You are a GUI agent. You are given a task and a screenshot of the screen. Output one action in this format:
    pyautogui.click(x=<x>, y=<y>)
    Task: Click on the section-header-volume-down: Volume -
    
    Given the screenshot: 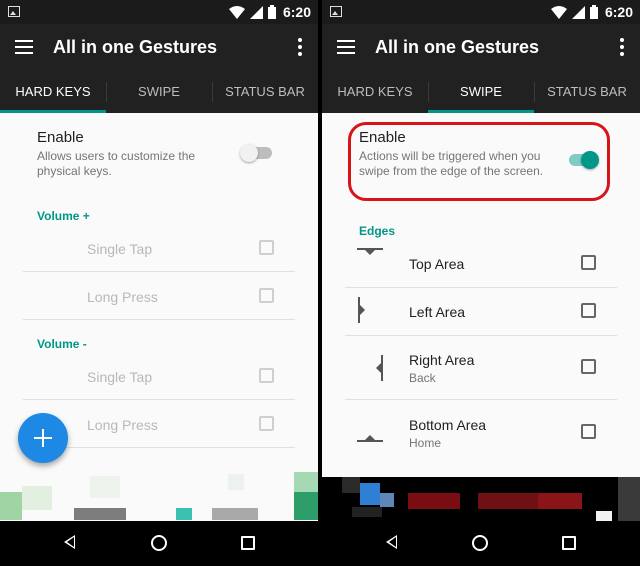 What is the action you would take?
    pyautogui.click(x=62, y=344)
    